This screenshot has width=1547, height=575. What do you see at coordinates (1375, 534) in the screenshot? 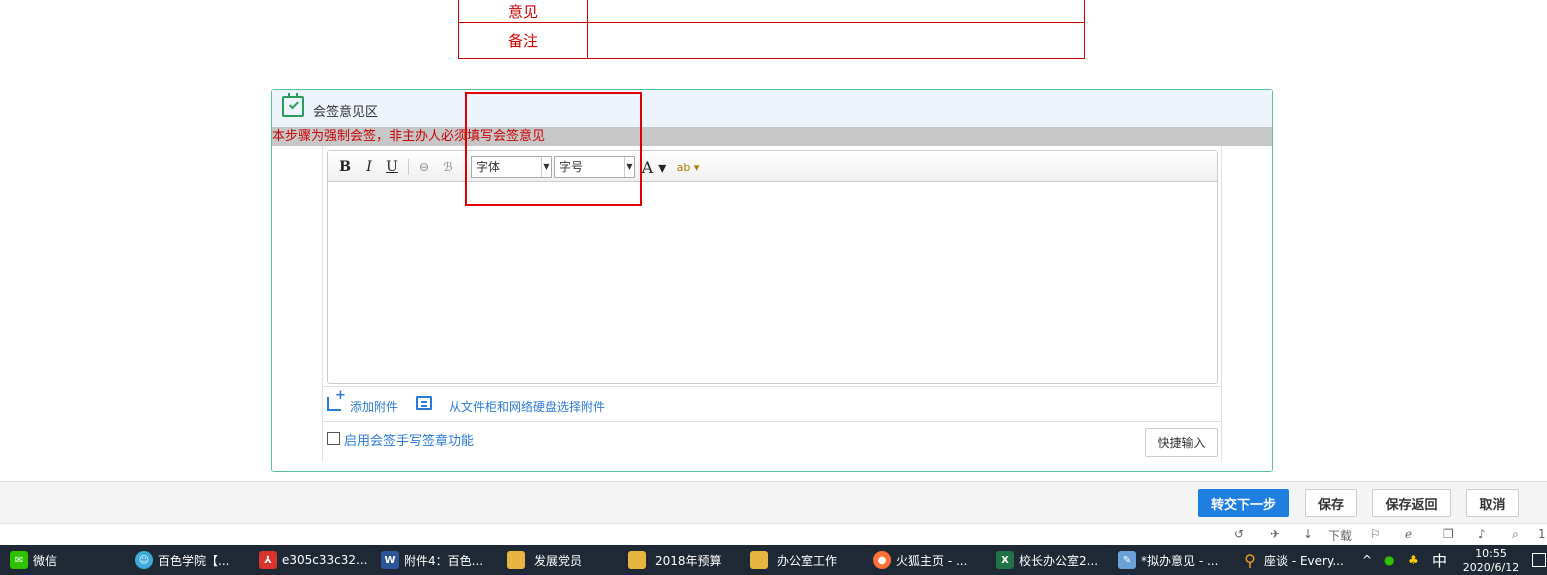
I see `flag-icon: ⚐` at bounding box center [1375, 534].